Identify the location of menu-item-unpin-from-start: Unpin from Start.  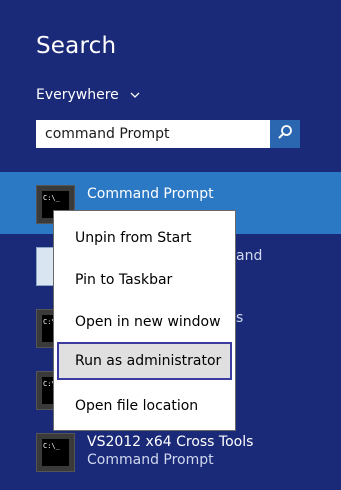
(144, 238).